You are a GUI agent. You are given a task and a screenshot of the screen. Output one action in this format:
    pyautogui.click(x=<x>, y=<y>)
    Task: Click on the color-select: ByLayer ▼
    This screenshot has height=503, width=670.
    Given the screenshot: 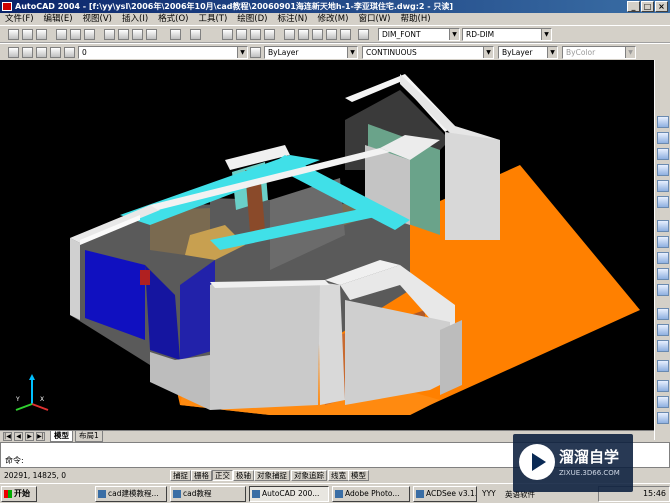 What is the action you would take?
    pyautogui.click(x=311, y=52)
    